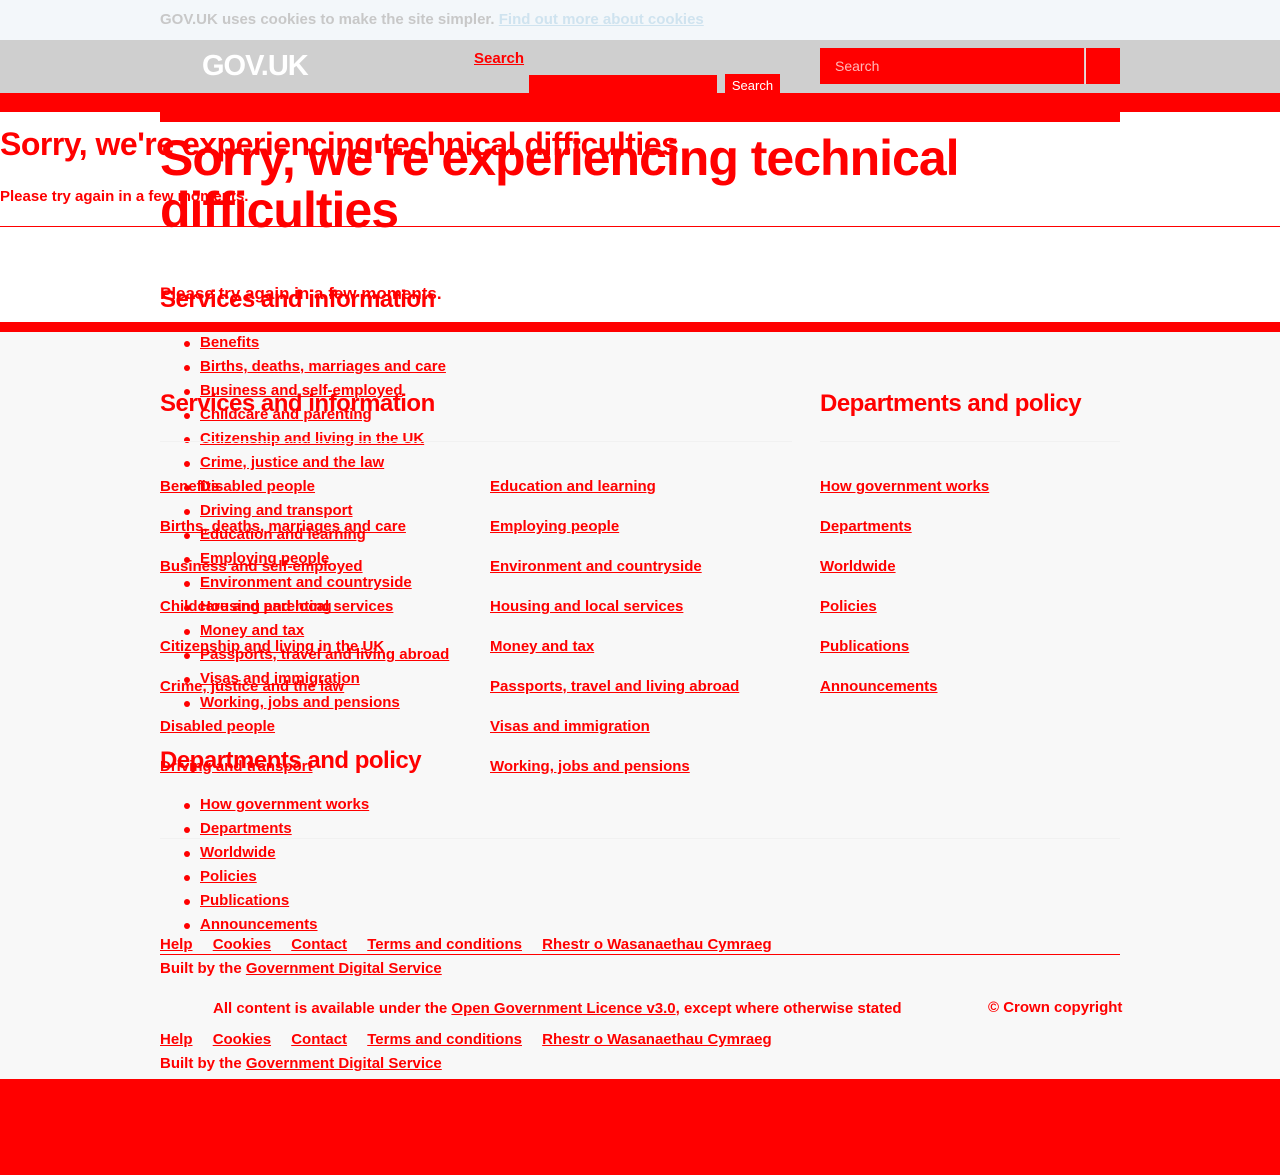  Describe the element at coordinates (283, 738) in the screenshot. I see `footer-link: Disabled people` at that location.